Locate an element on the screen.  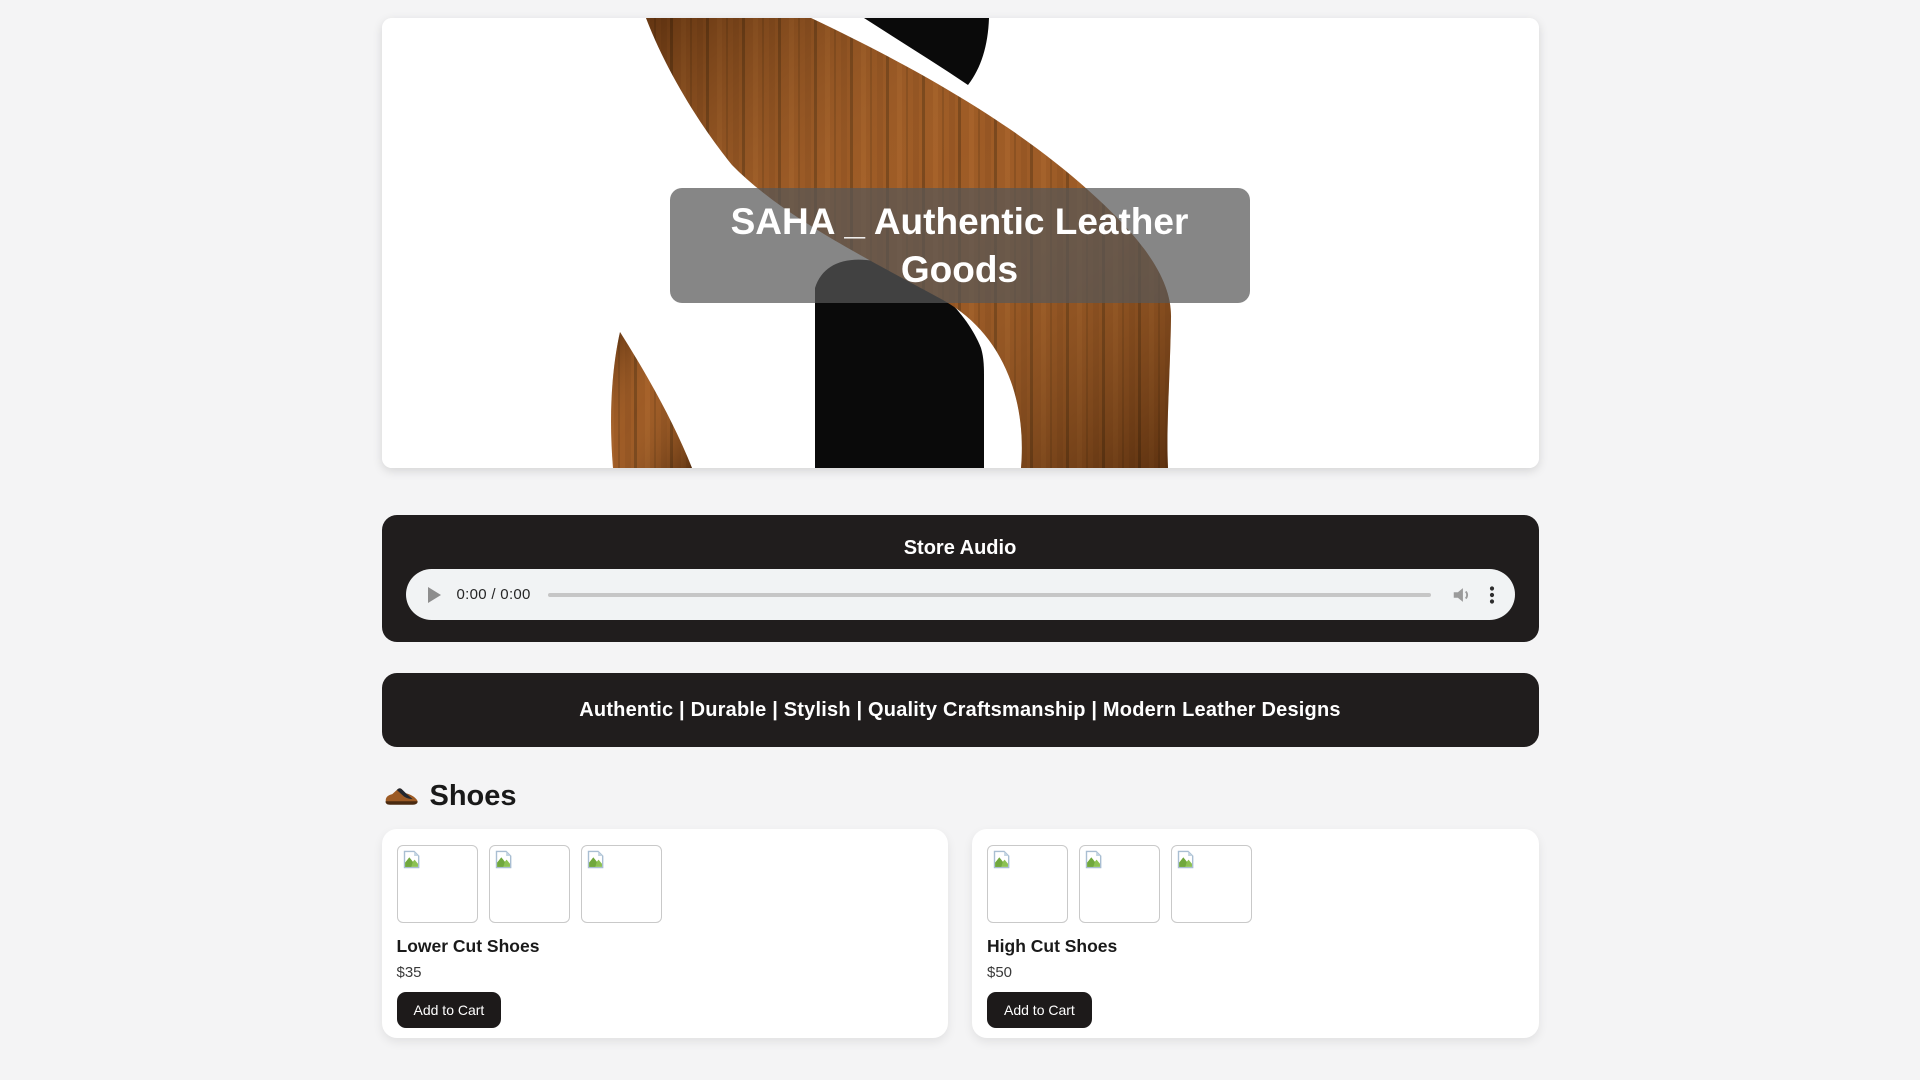
volume-icon is located at coordinates (1462, 595).